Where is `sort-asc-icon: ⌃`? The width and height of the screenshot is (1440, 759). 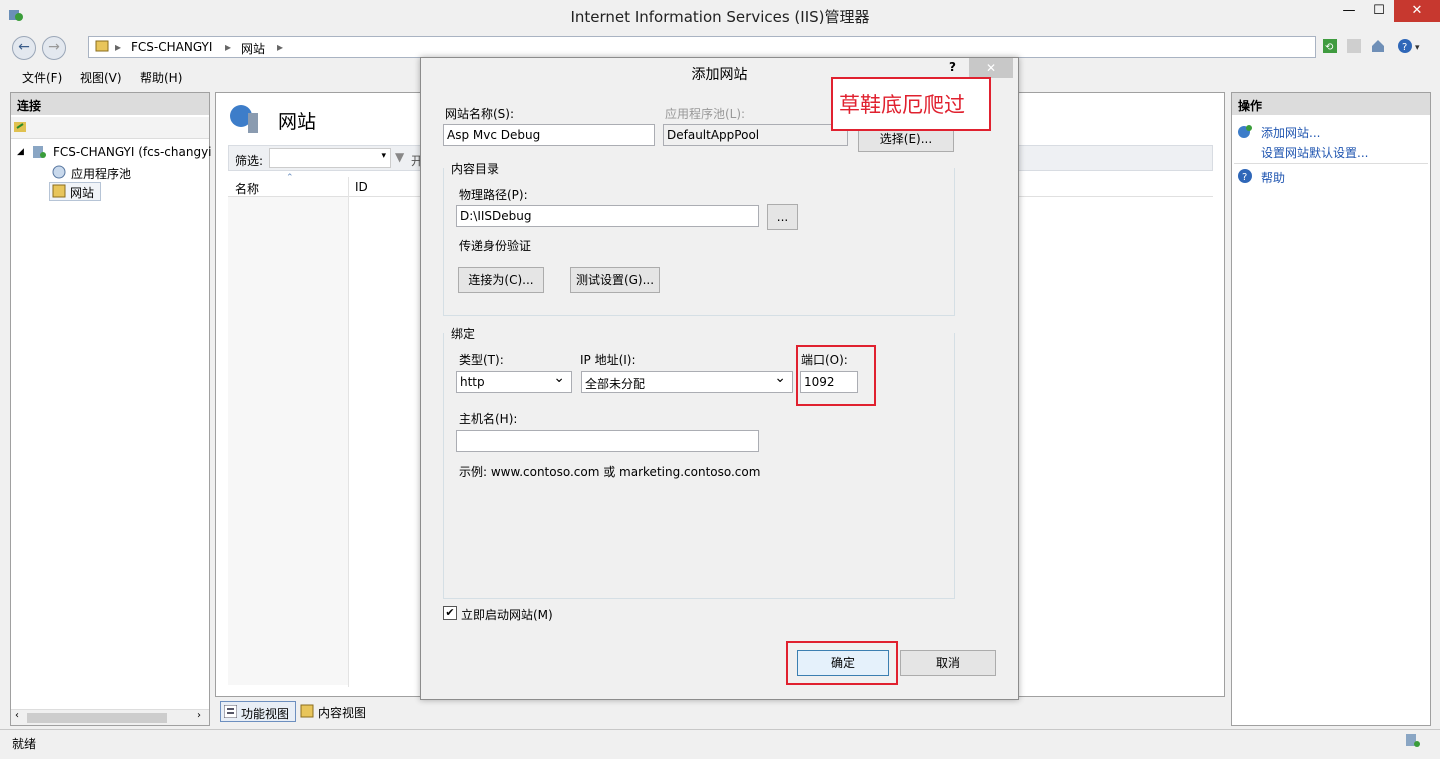 sort-asc-icon: ⌃ is located at coordinates (290, 178).